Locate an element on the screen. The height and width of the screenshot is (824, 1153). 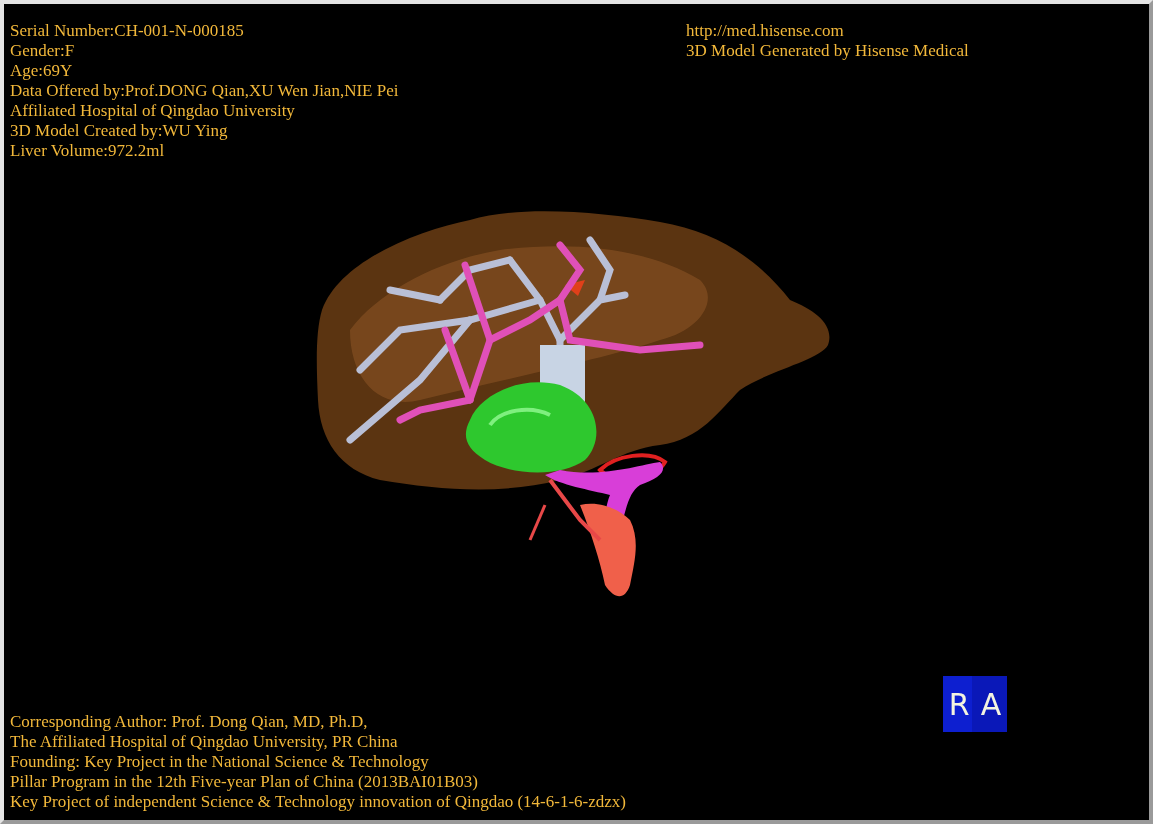
credit-text: Corresponding Author: Prof. Dong Qian, MD, Ph.D, is located at coordinates (189, 722).